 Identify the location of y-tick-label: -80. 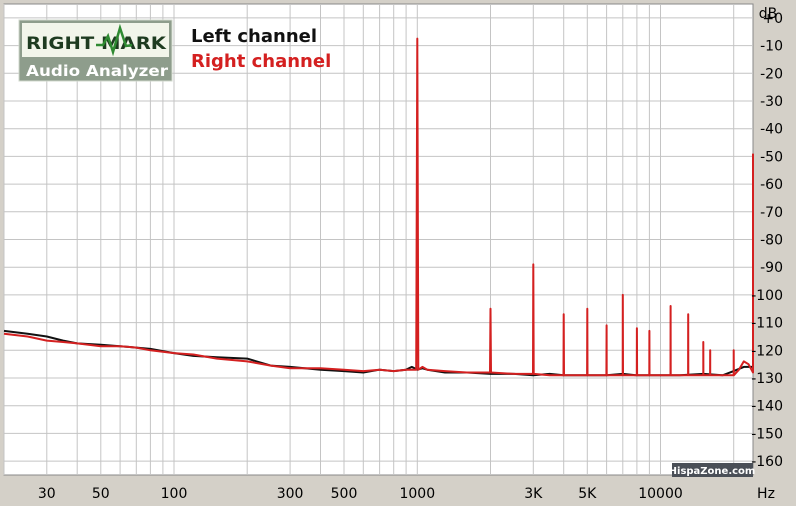
(771, 241).